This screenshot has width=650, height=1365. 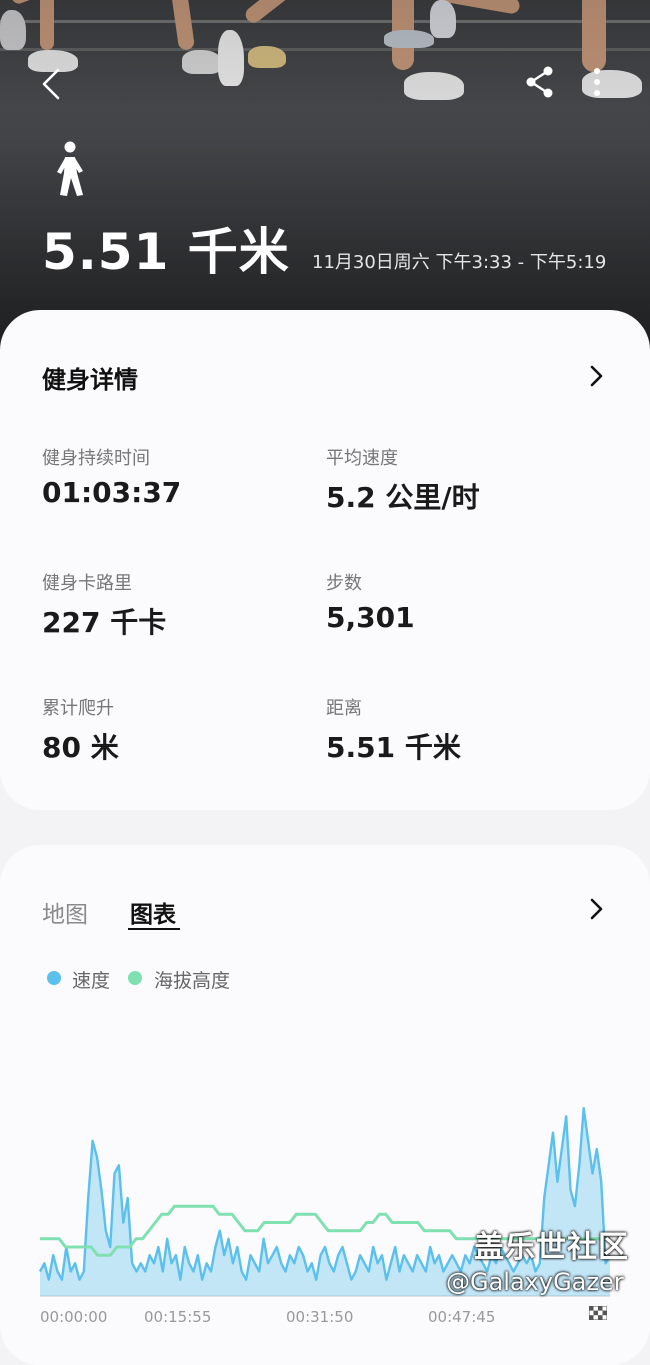 I want to click on watermark-handle: @GalaxyGazer, so click(x=535, y=1282).